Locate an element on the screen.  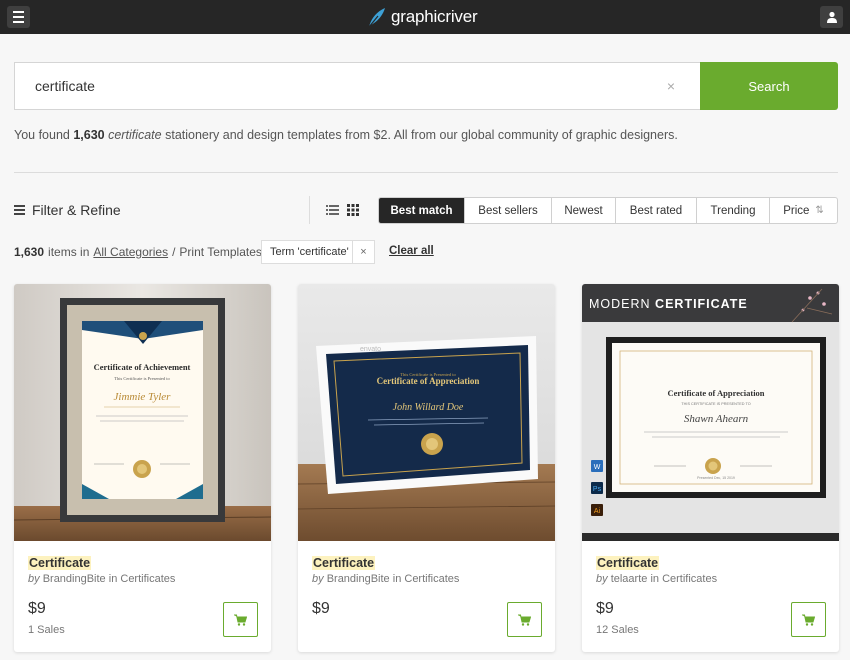
list-view-icon is located at coordinates (332, 210).